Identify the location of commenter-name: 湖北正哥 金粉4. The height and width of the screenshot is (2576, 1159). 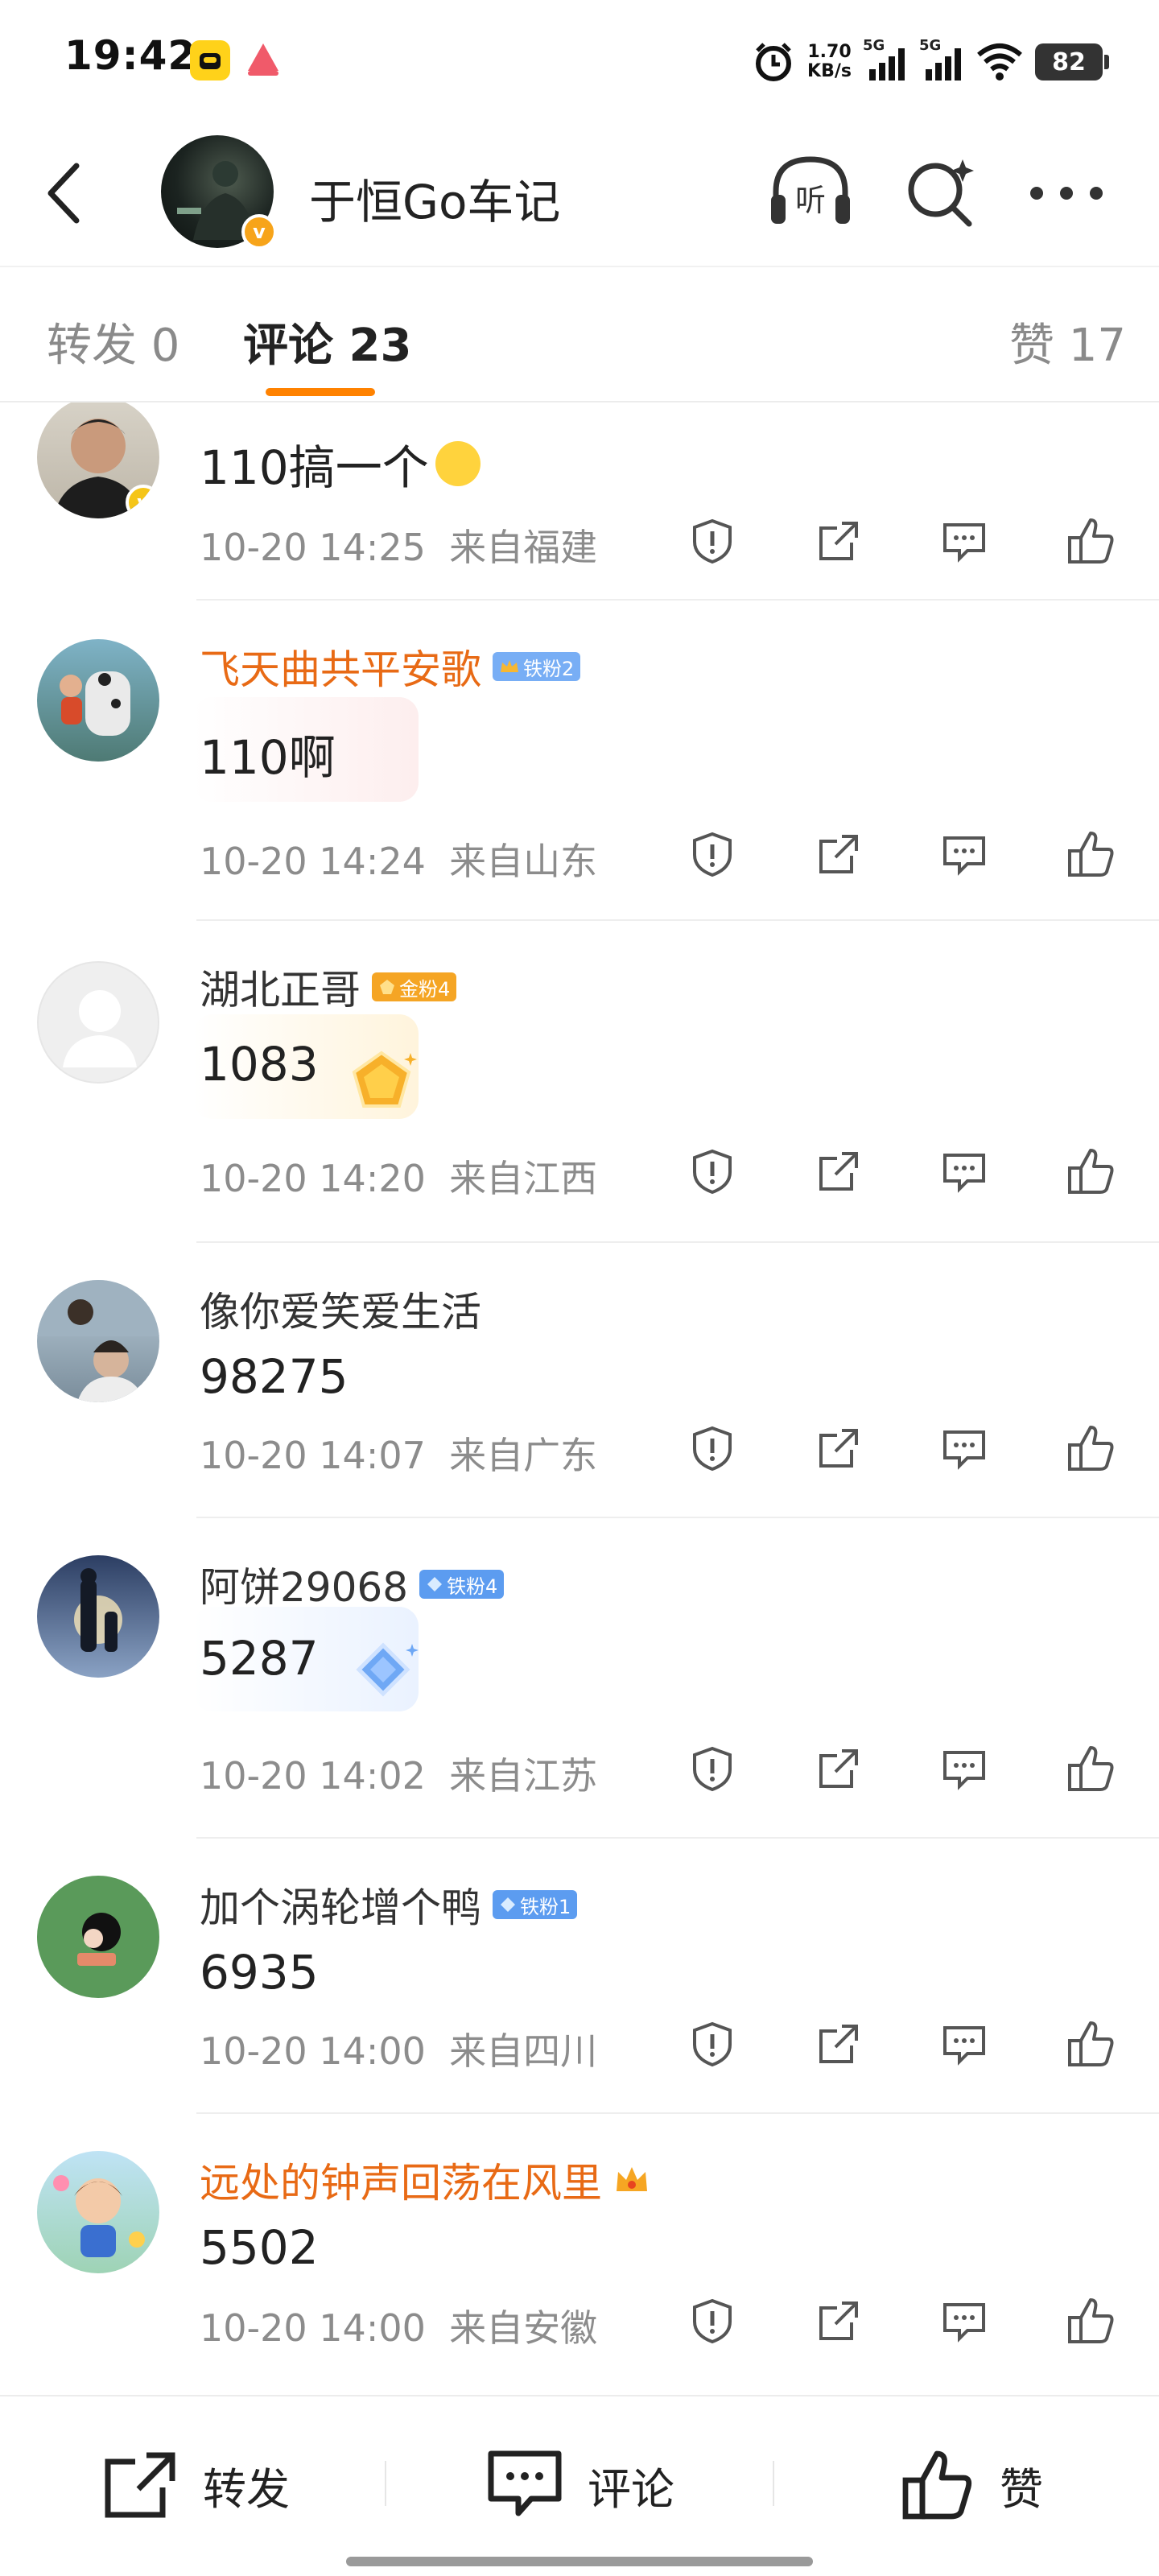
(328, 987).